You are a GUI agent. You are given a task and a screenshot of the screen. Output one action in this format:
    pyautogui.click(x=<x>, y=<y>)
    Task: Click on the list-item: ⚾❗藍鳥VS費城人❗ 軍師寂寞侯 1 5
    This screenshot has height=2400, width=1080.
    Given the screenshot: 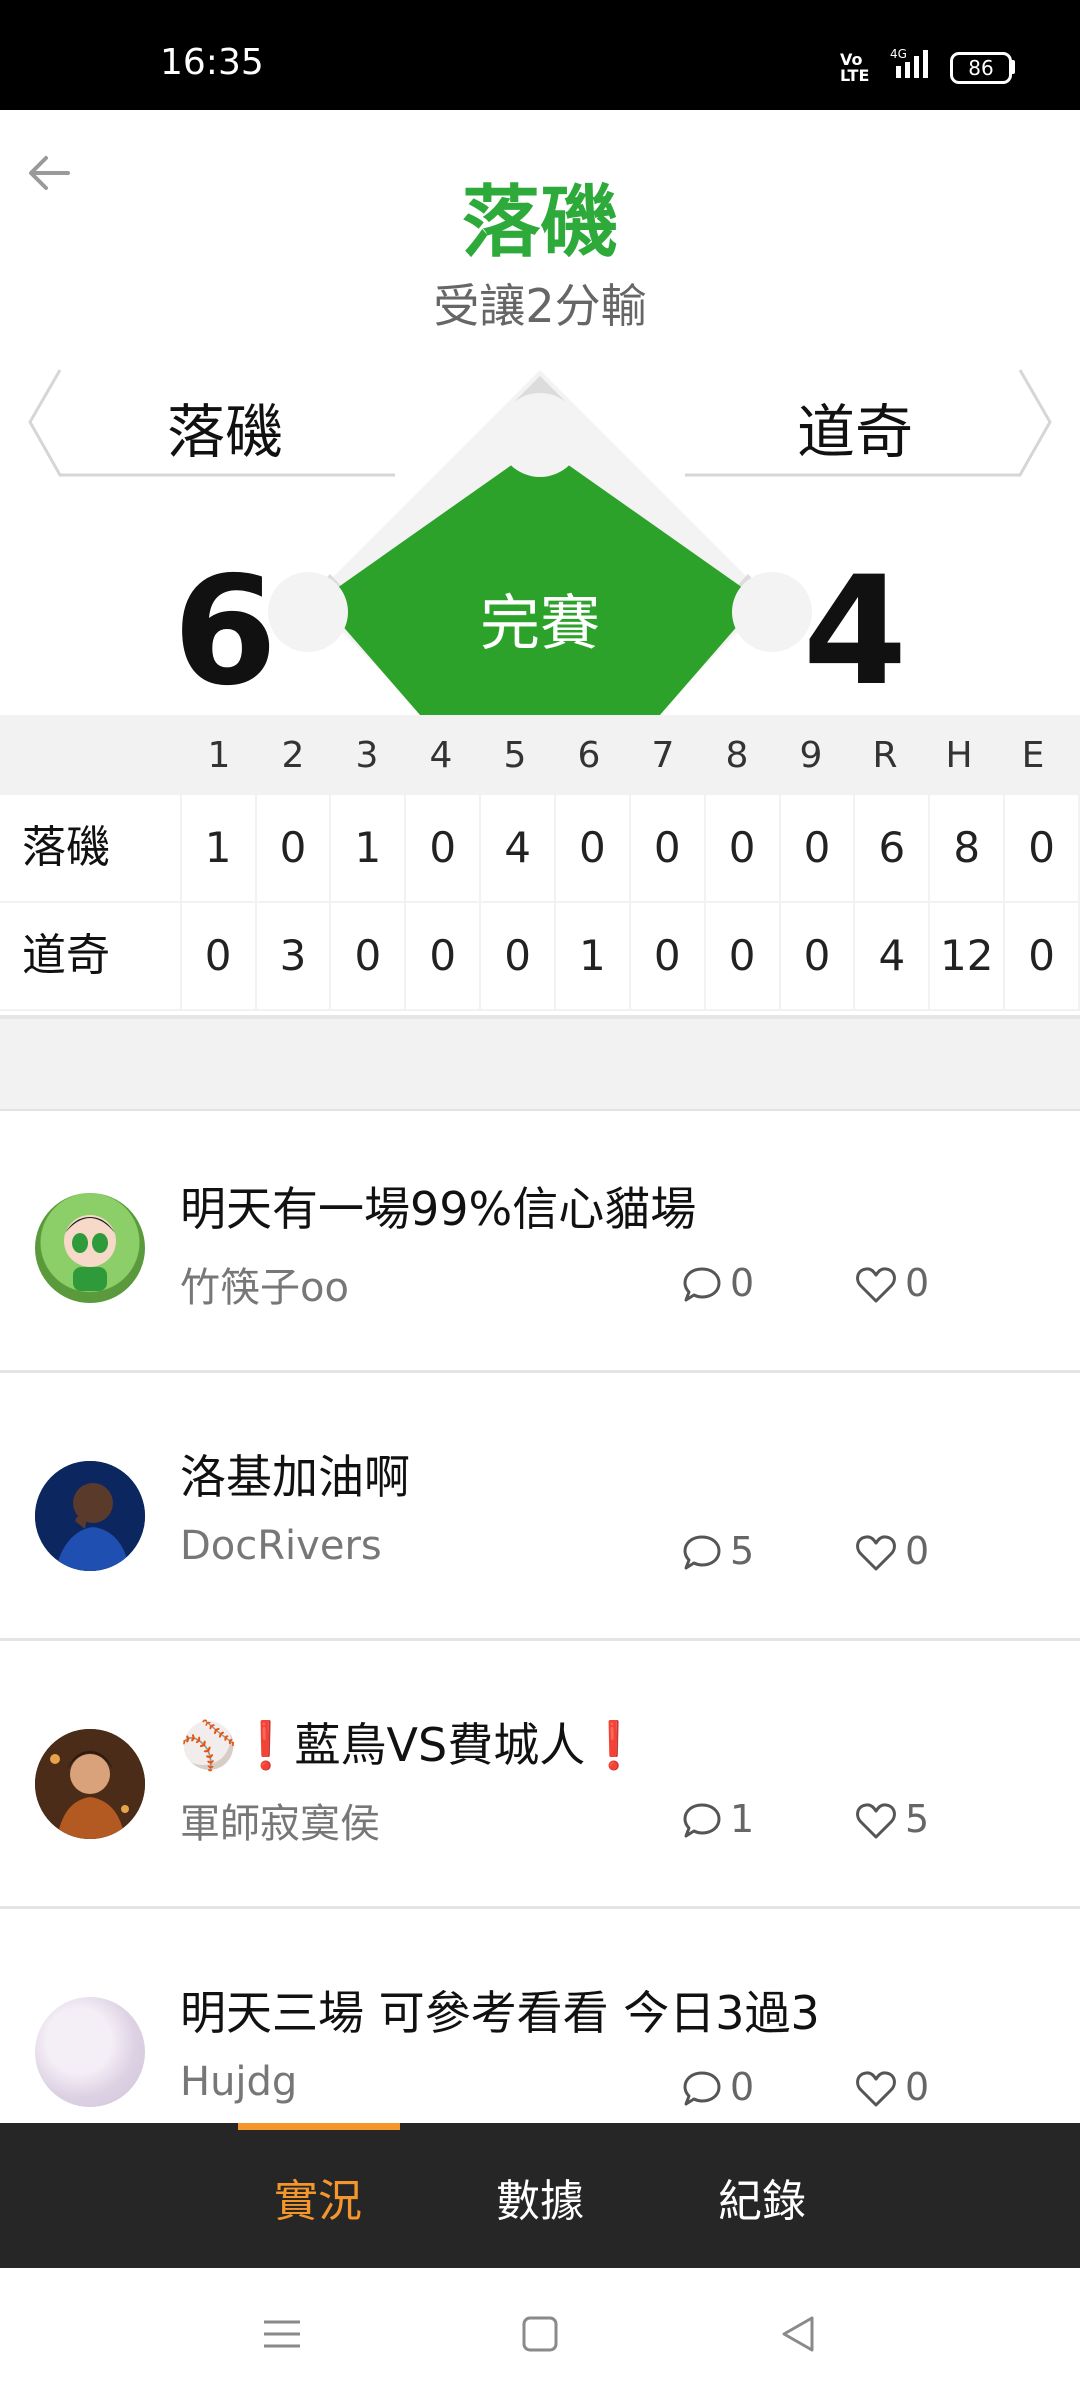 What is the action you would take?
    pyautogui.click(x=540, y=1775)
    